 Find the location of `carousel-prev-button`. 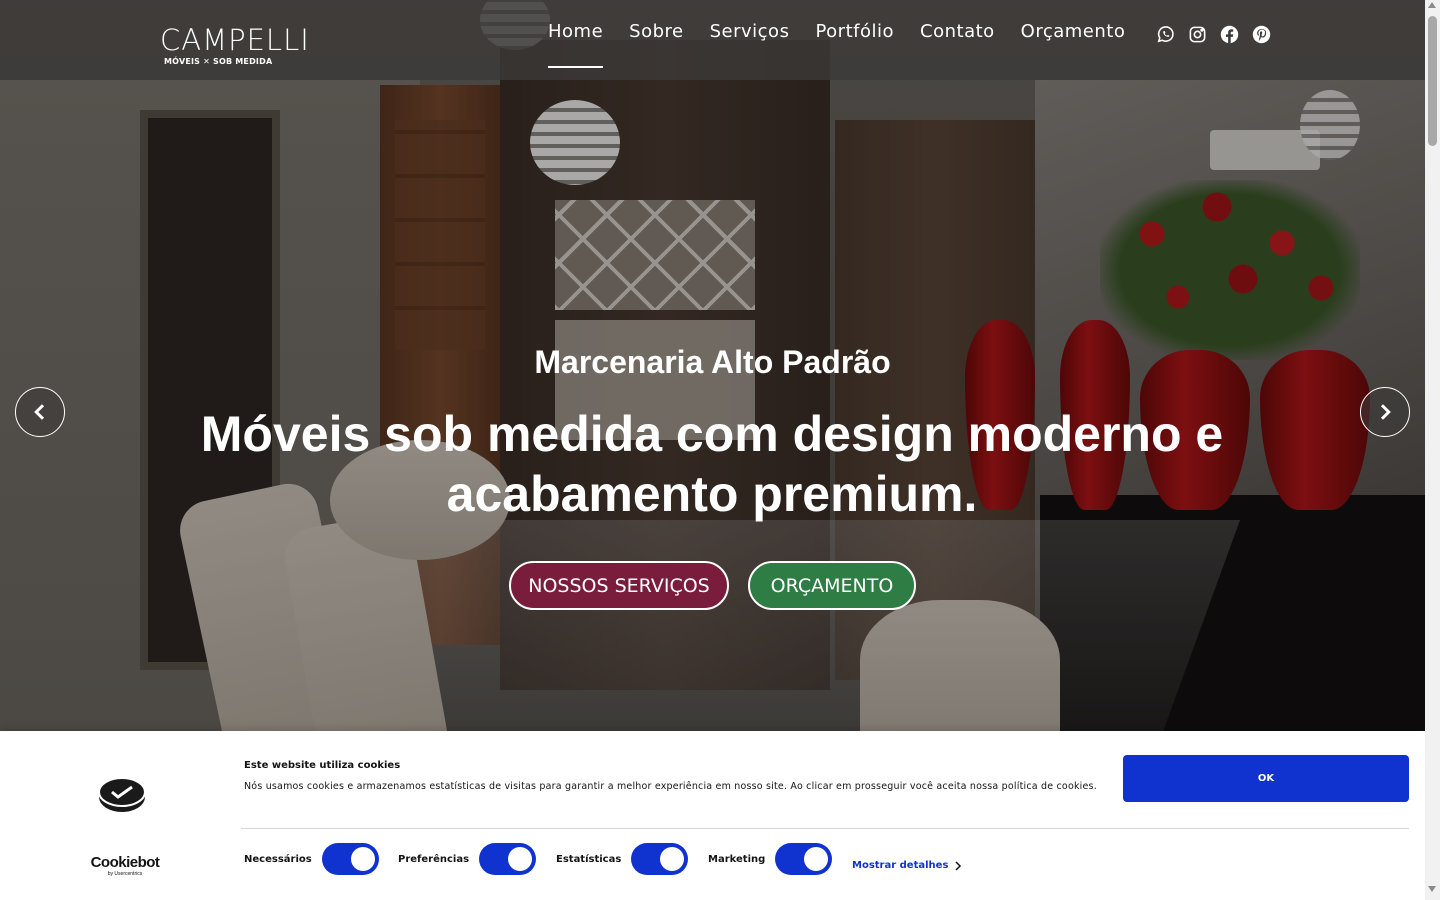

carousel-prev-button is located at coordinates (40, 412).